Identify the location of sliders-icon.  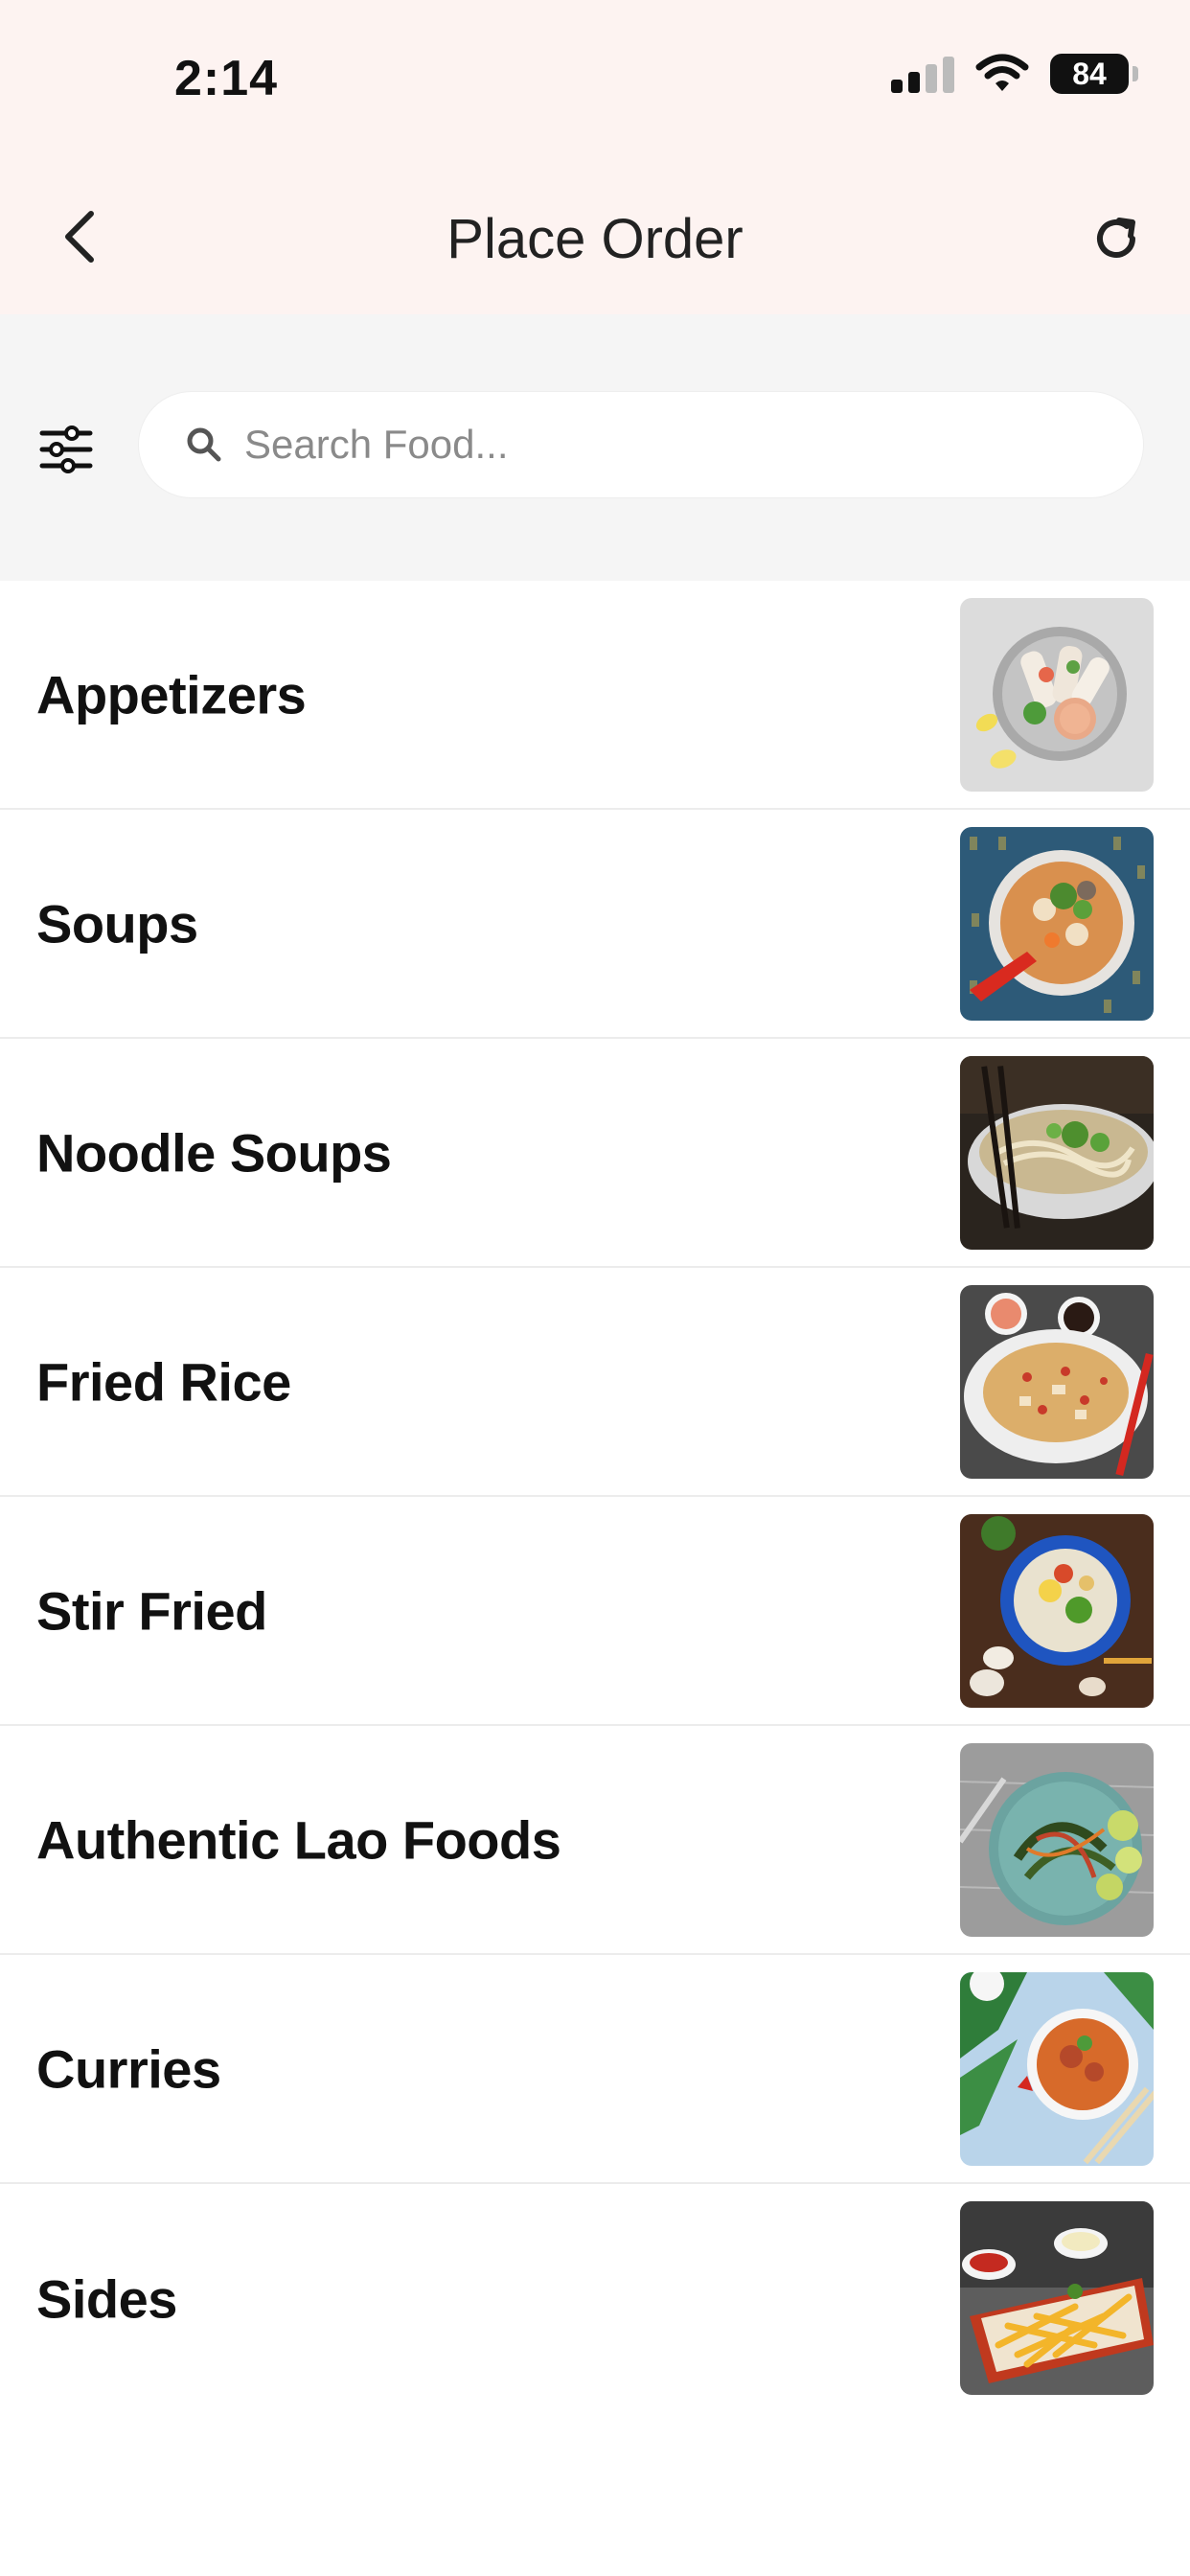
(66, 449).